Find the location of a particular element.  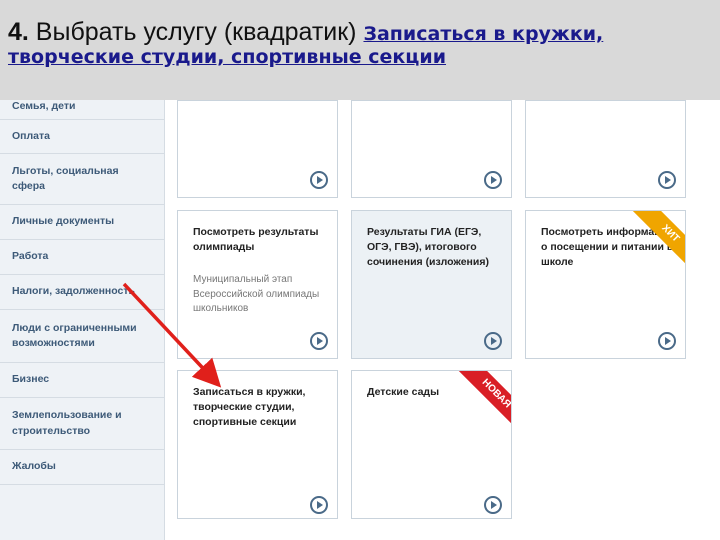

arrow-line is located at coordinates (172, 335).